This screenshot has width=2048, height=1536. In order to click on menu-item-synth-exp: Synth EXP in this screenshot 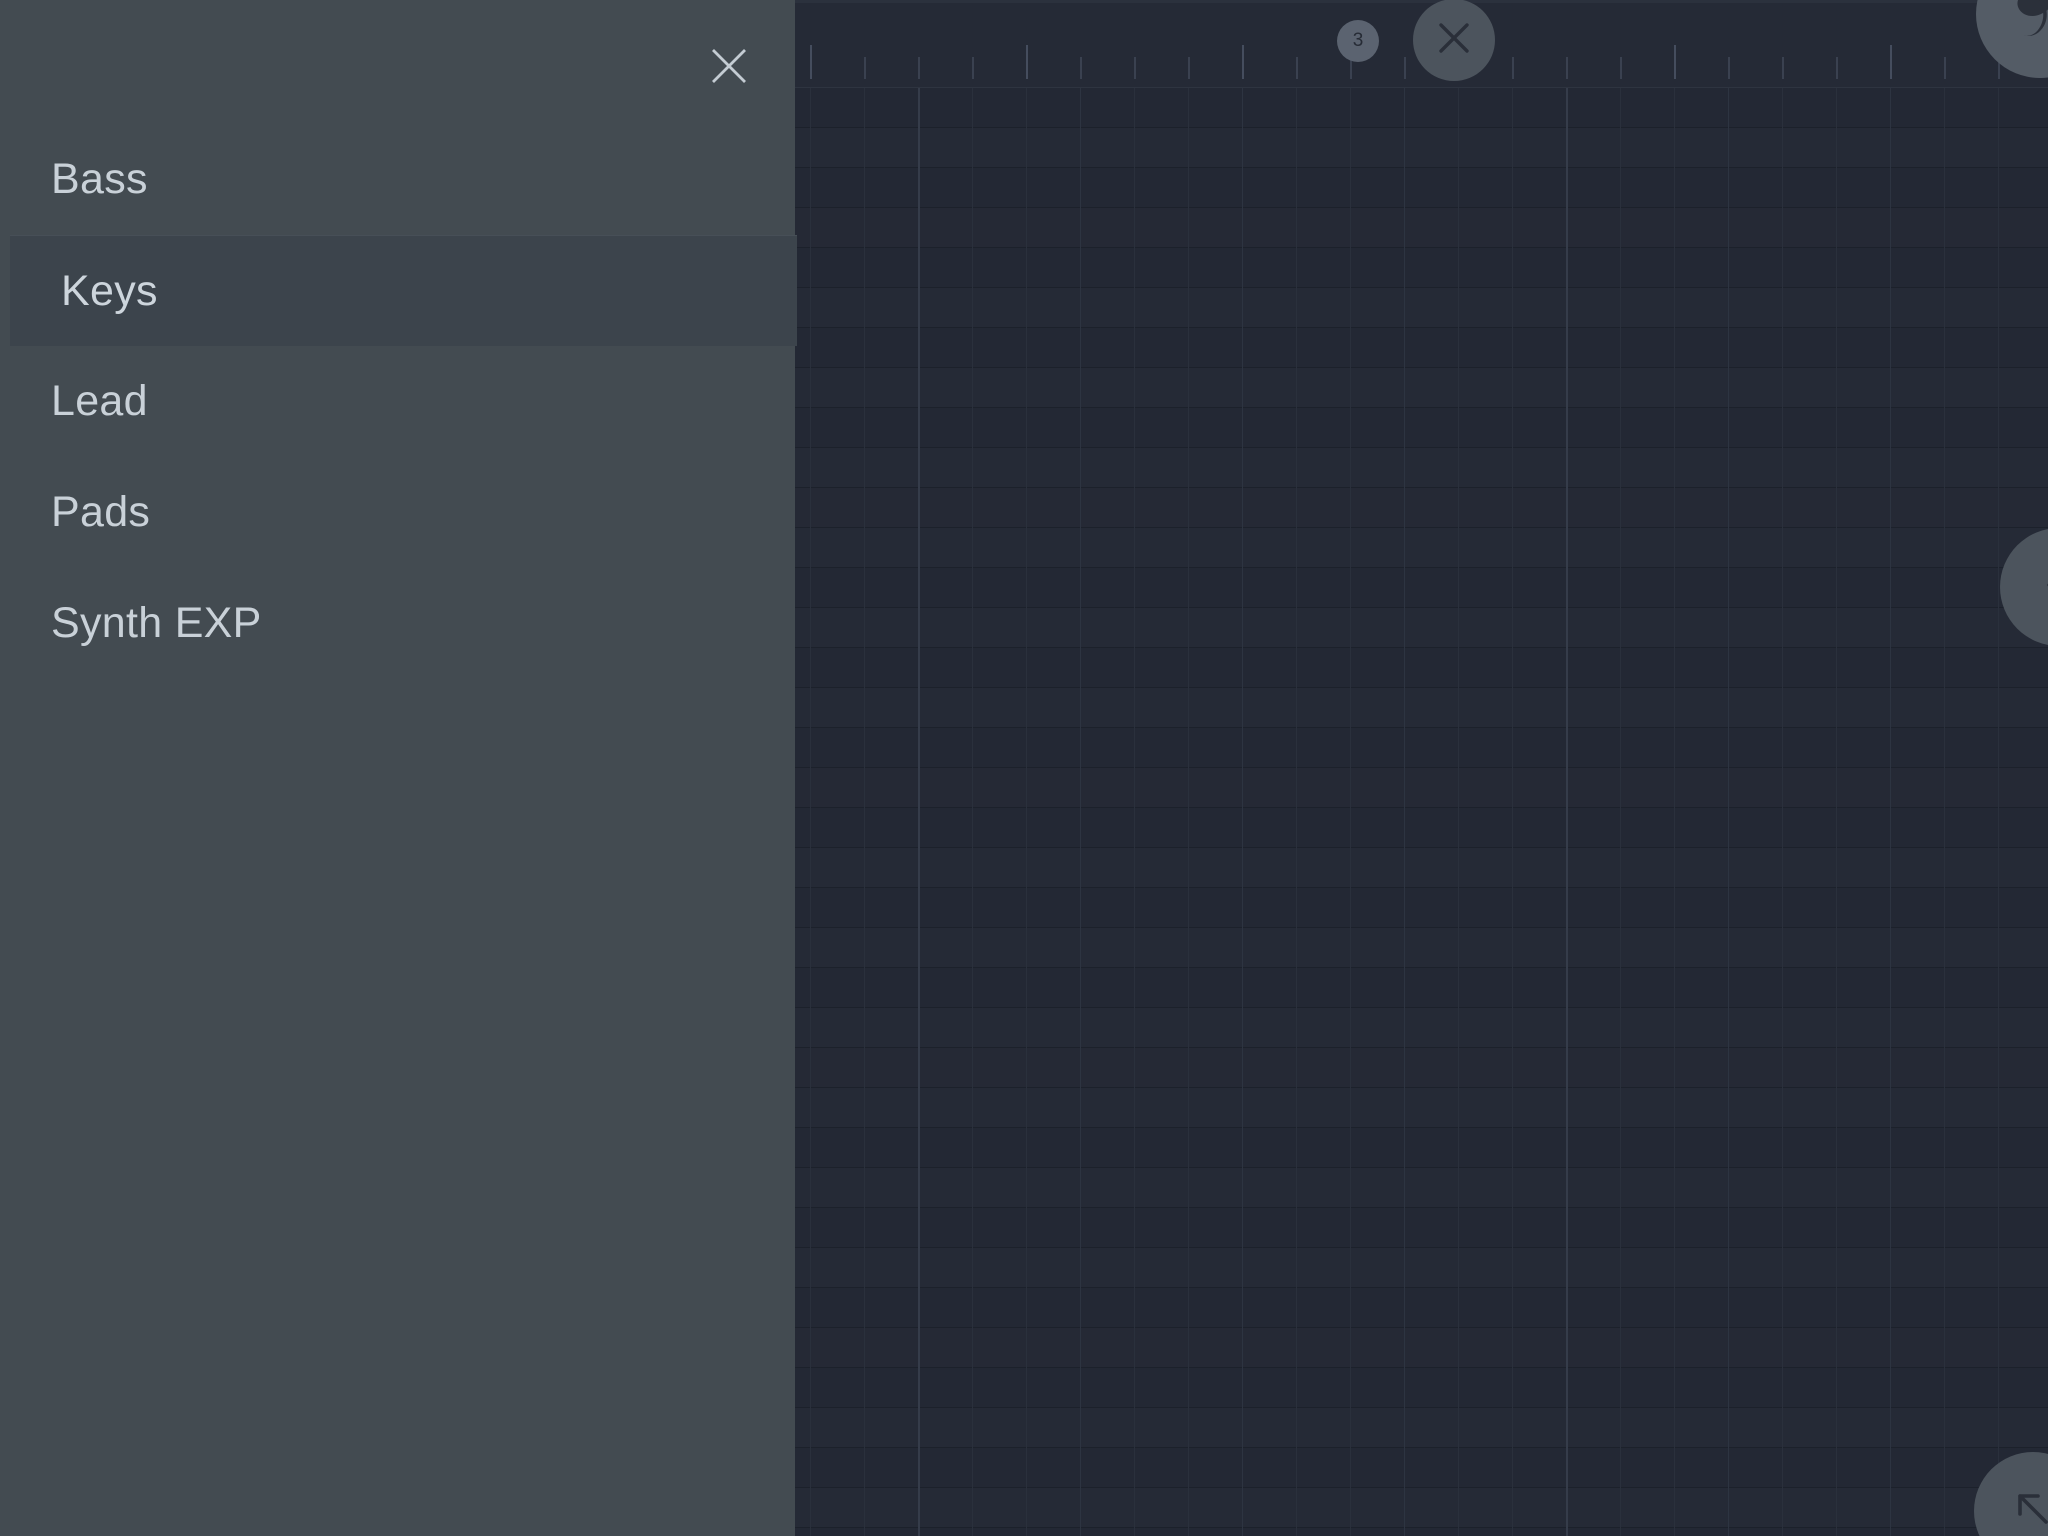, I will do `click(397, 623)`.